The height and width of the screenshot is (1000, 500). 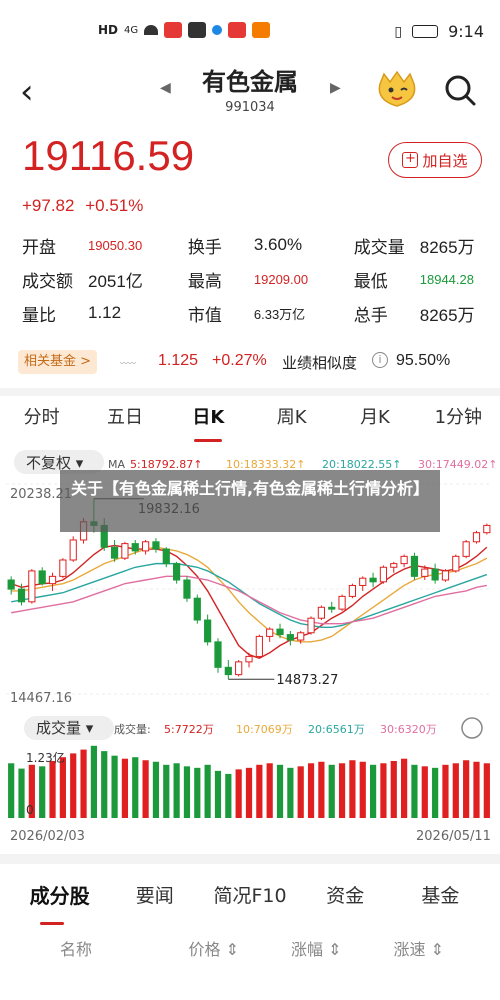 What do you see at coordinates (208, 420) in the screenshot?
I see `kline-tab: 日K` at bounding box center [208, 420].